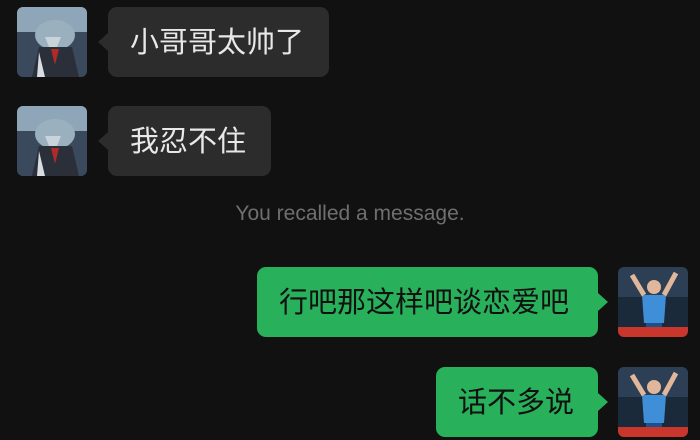  Describe the element at coordinates (189, 141) in the screenshot. I see `received-message-bubble: 我忍不住` at that location.